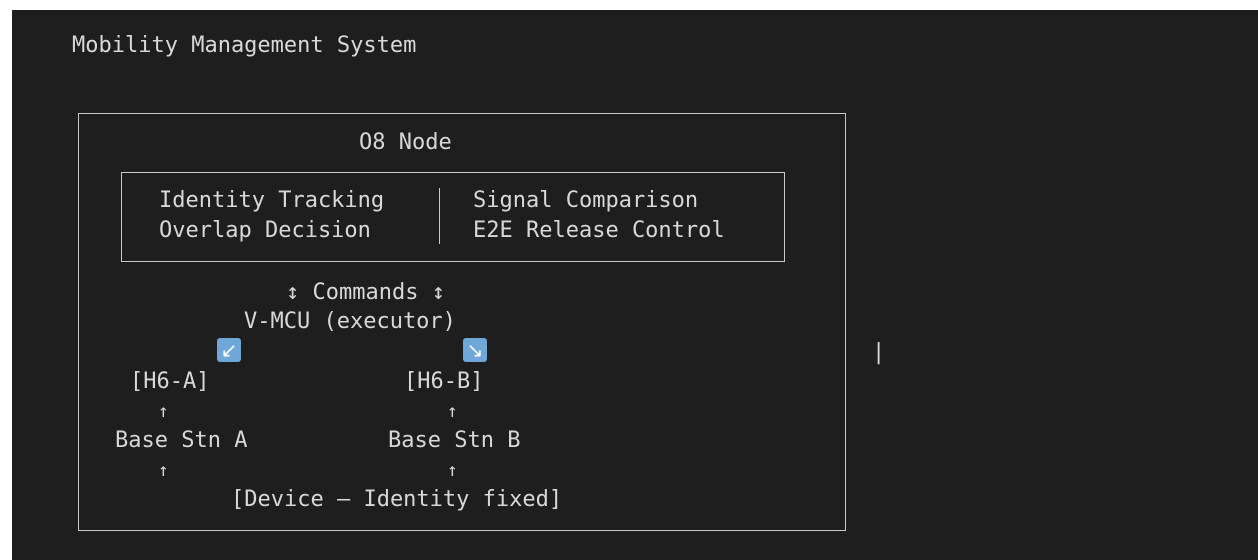 This screenshot has height=560, width=1258. What do you see at coordinates (229, 350) in the screenshot?
I see `south-west-arrow-icon: ↙` at bounding box center [229, 350].